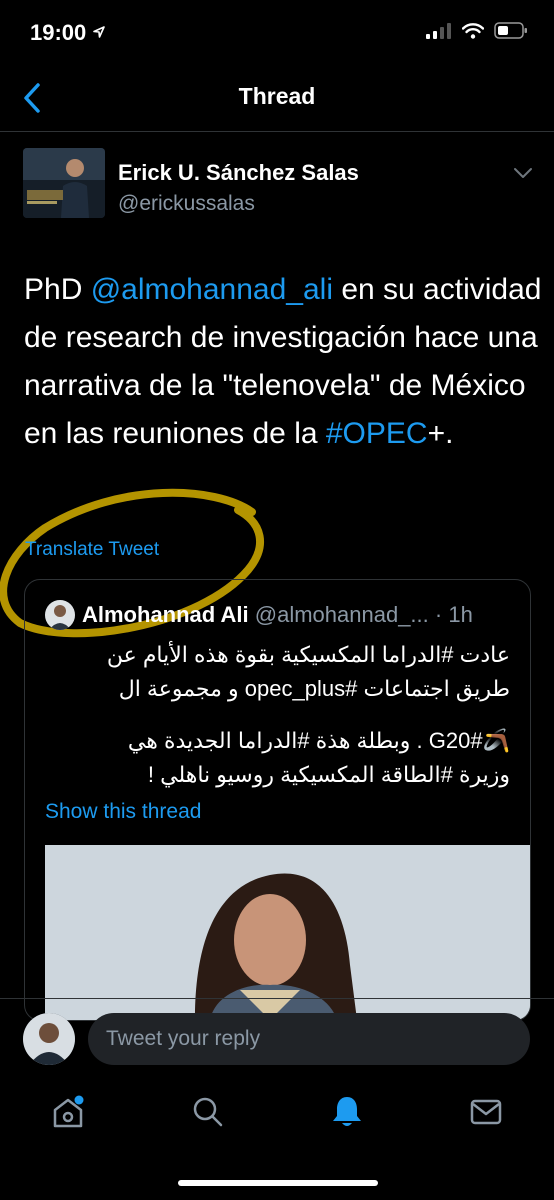  Describe the element at coordinates (186, 204) in the screenshot. I see `author-handle: @erickussalas` at that location.